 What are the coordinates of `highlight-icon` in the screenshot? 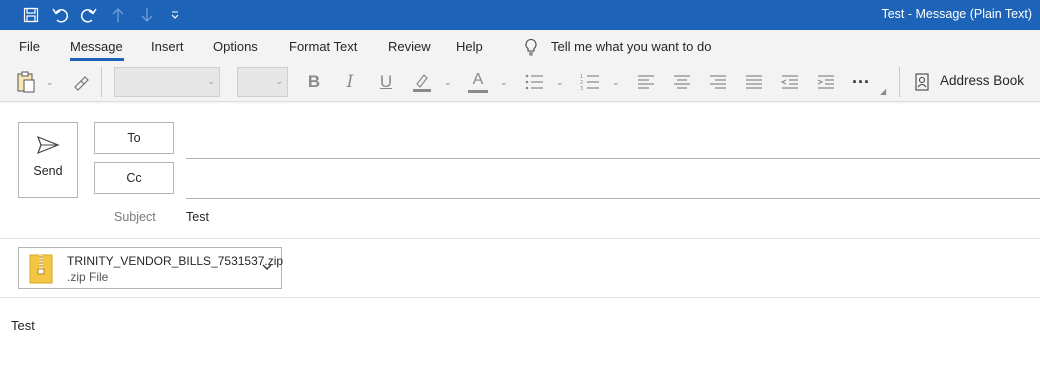 It's located at (422, 82).